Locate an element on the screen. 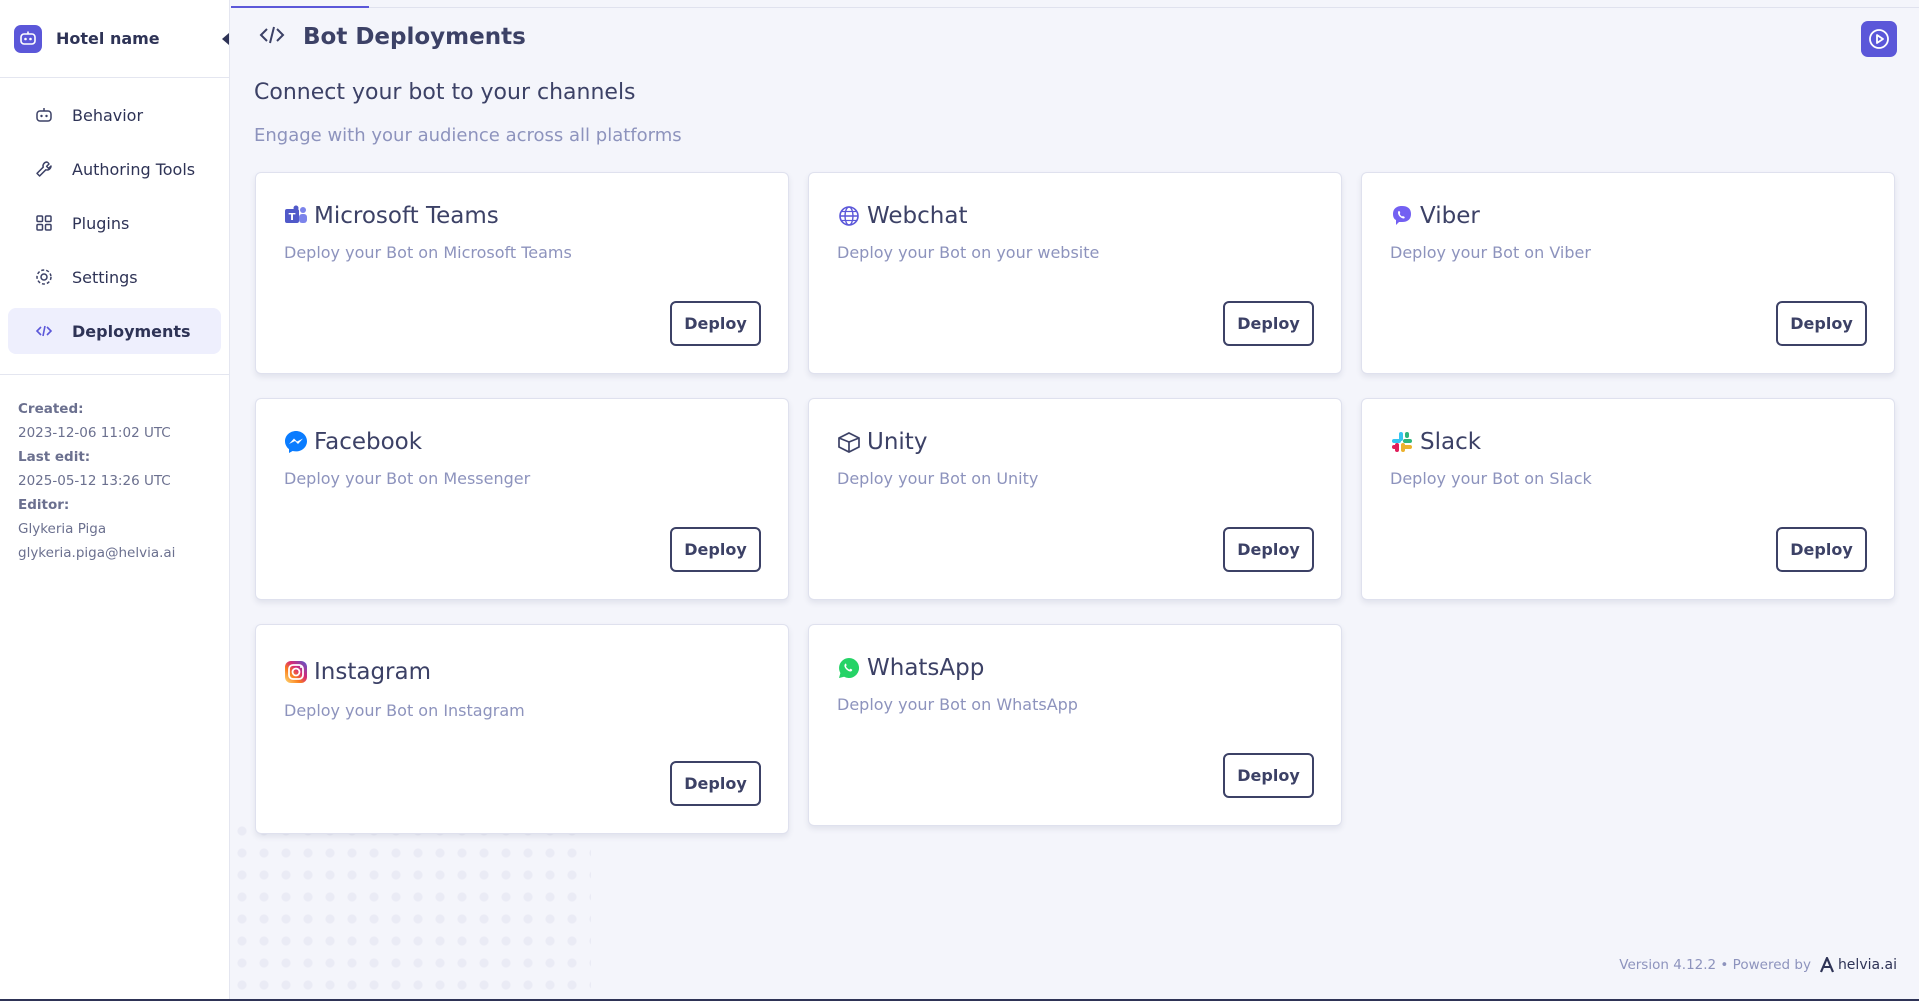 The width and height of the screenshot is (1919, 1001). globe-icon is located at coordinates (849, 216).